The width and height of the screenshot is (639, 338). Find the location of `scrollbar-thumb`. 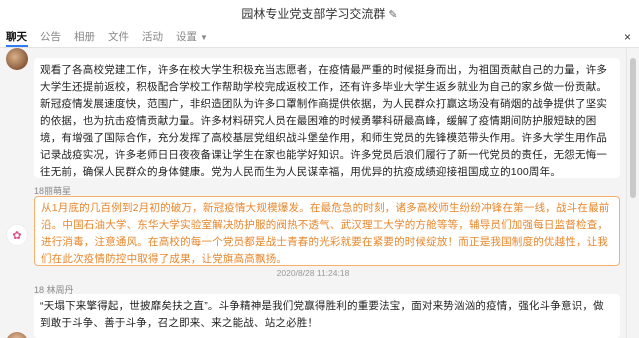

scrollbar-thumb is located at coordinates (633, 128).